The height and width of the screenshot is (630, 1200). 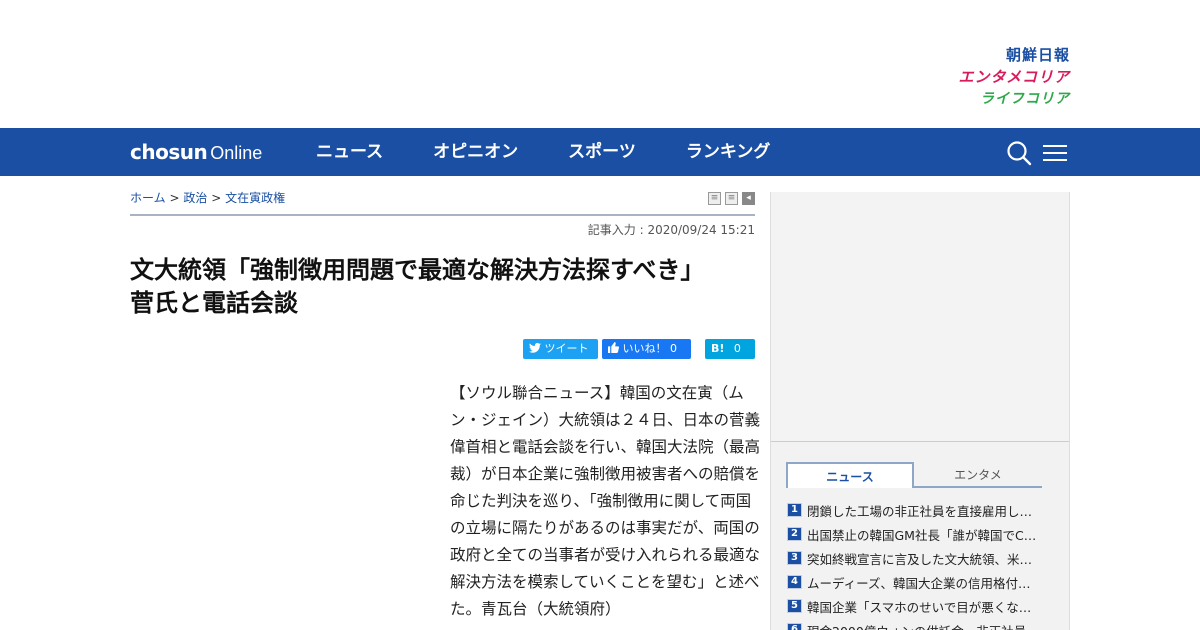 What do you see at coordinates (671, 230) in the screenshot?
I see `article-date: 記事入力 : 2020/09/24 15:21` at bounding box center [671, 230].